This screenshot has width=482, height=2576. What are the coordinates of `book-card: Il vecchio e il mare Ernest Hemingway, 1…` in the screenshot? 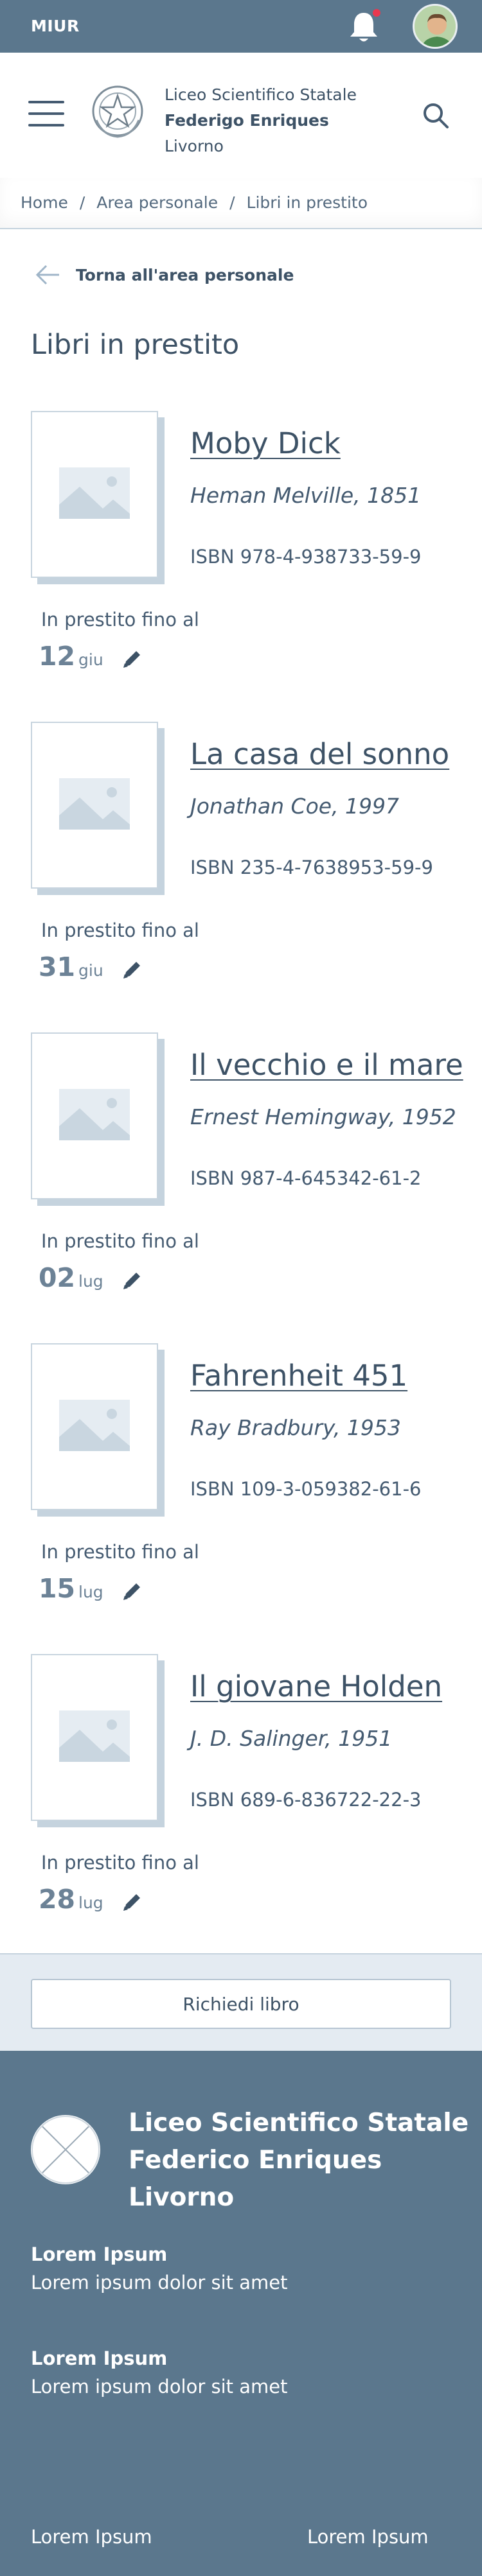 It's located at (241, 1187).